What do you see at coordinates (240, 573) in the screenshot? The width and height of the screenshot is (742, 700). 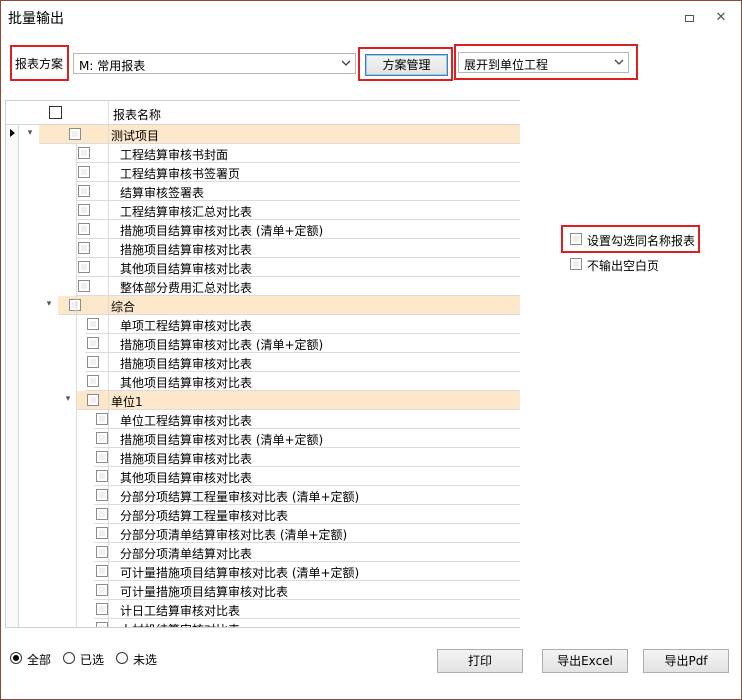 I see `row-label: 可计量措施项目结算审核对比表 (清单+定额)` at bounding box center [240, 573].